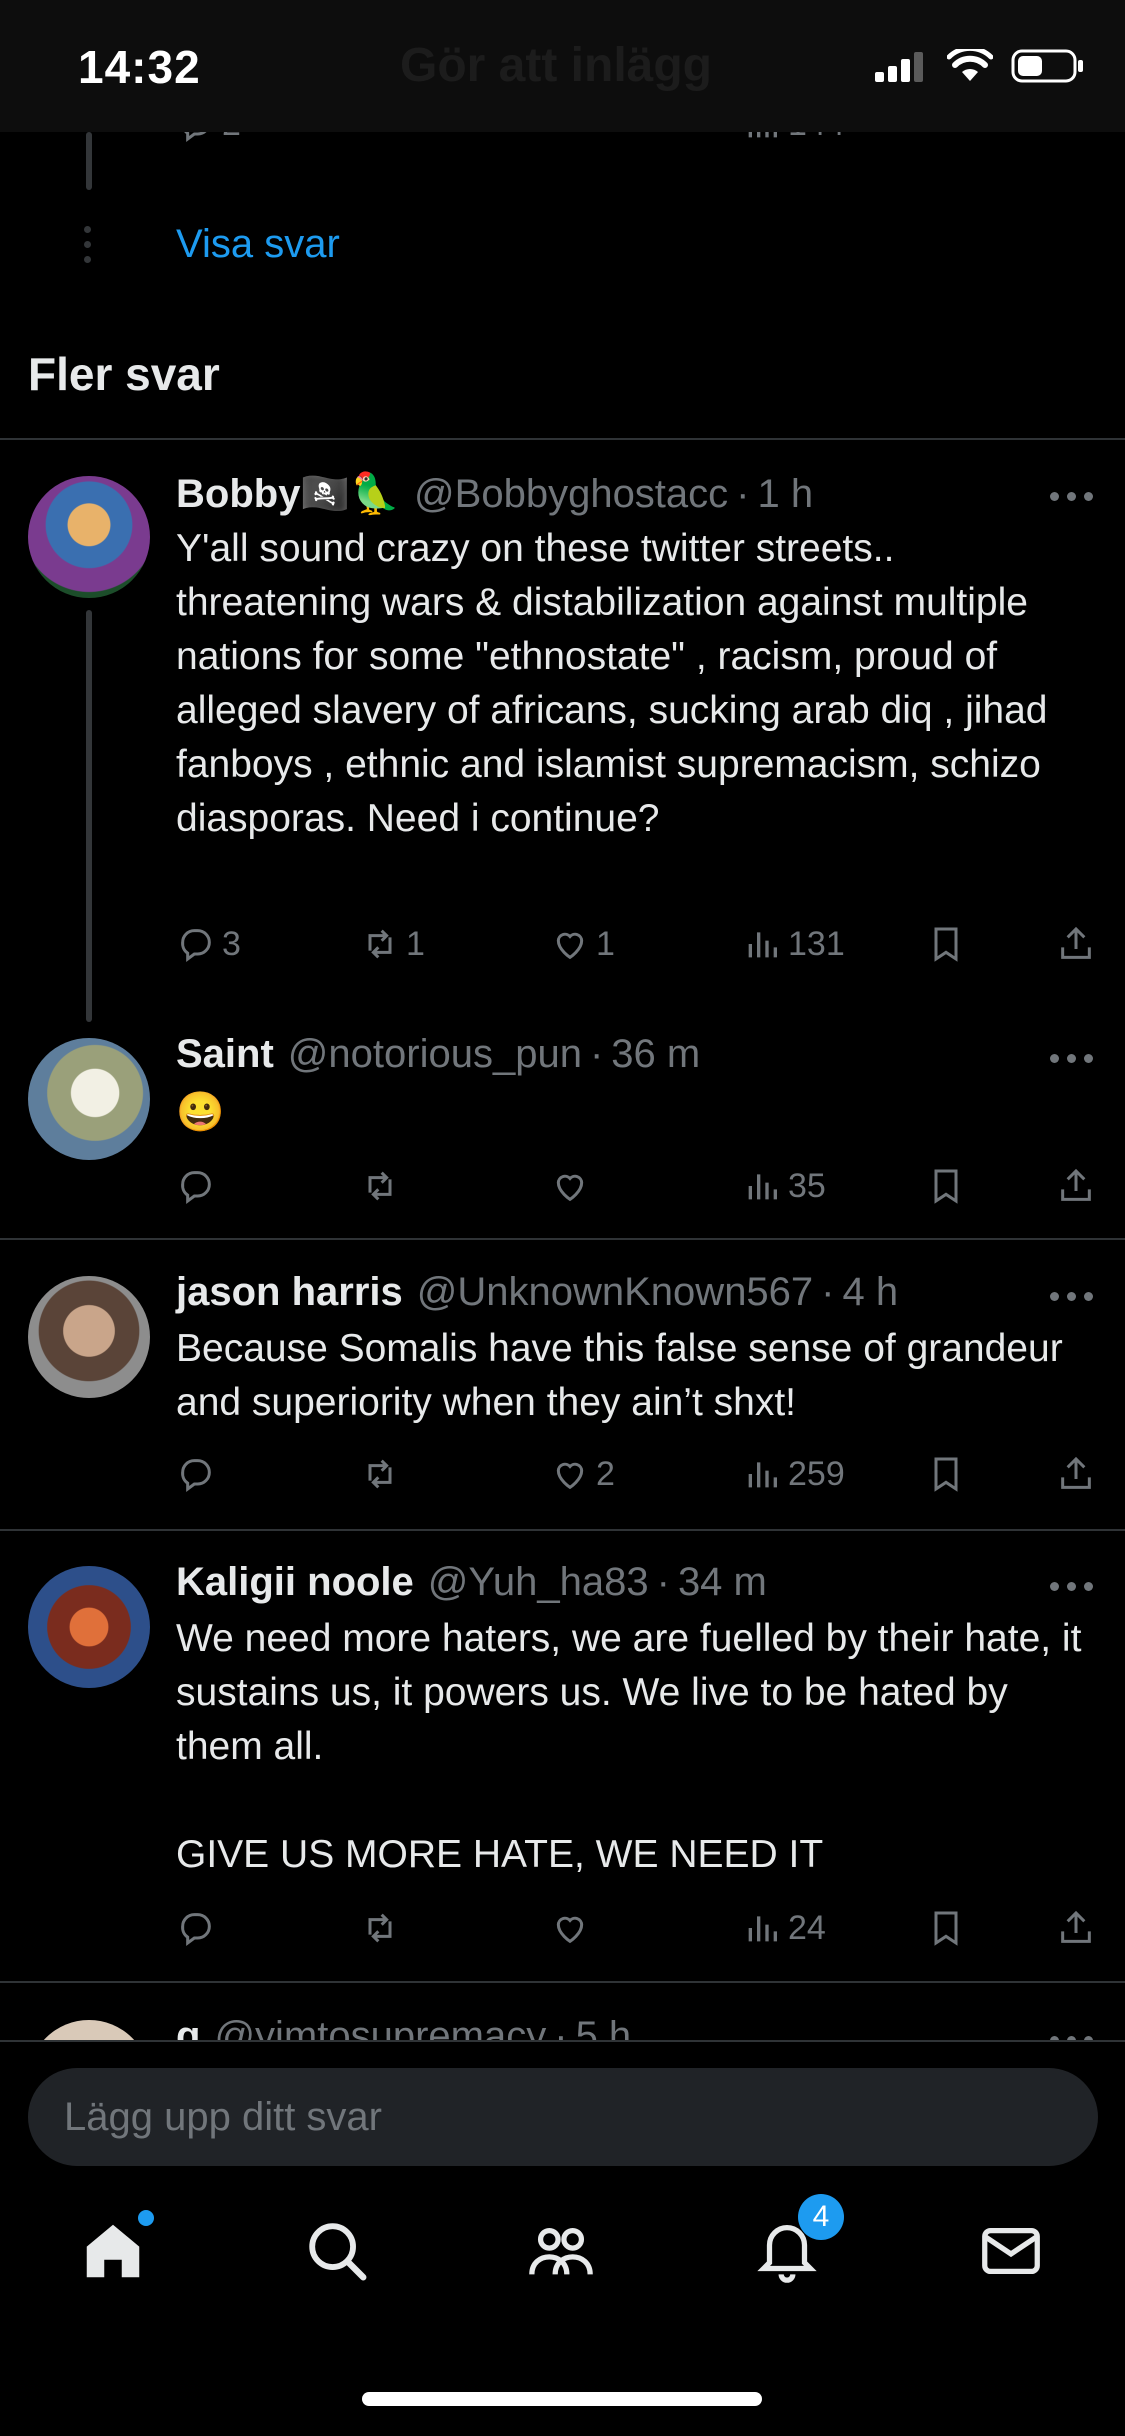  Describe the element at coordinates (821, 2217) in the screenshot. I see `notification-badge: 4` at that location.